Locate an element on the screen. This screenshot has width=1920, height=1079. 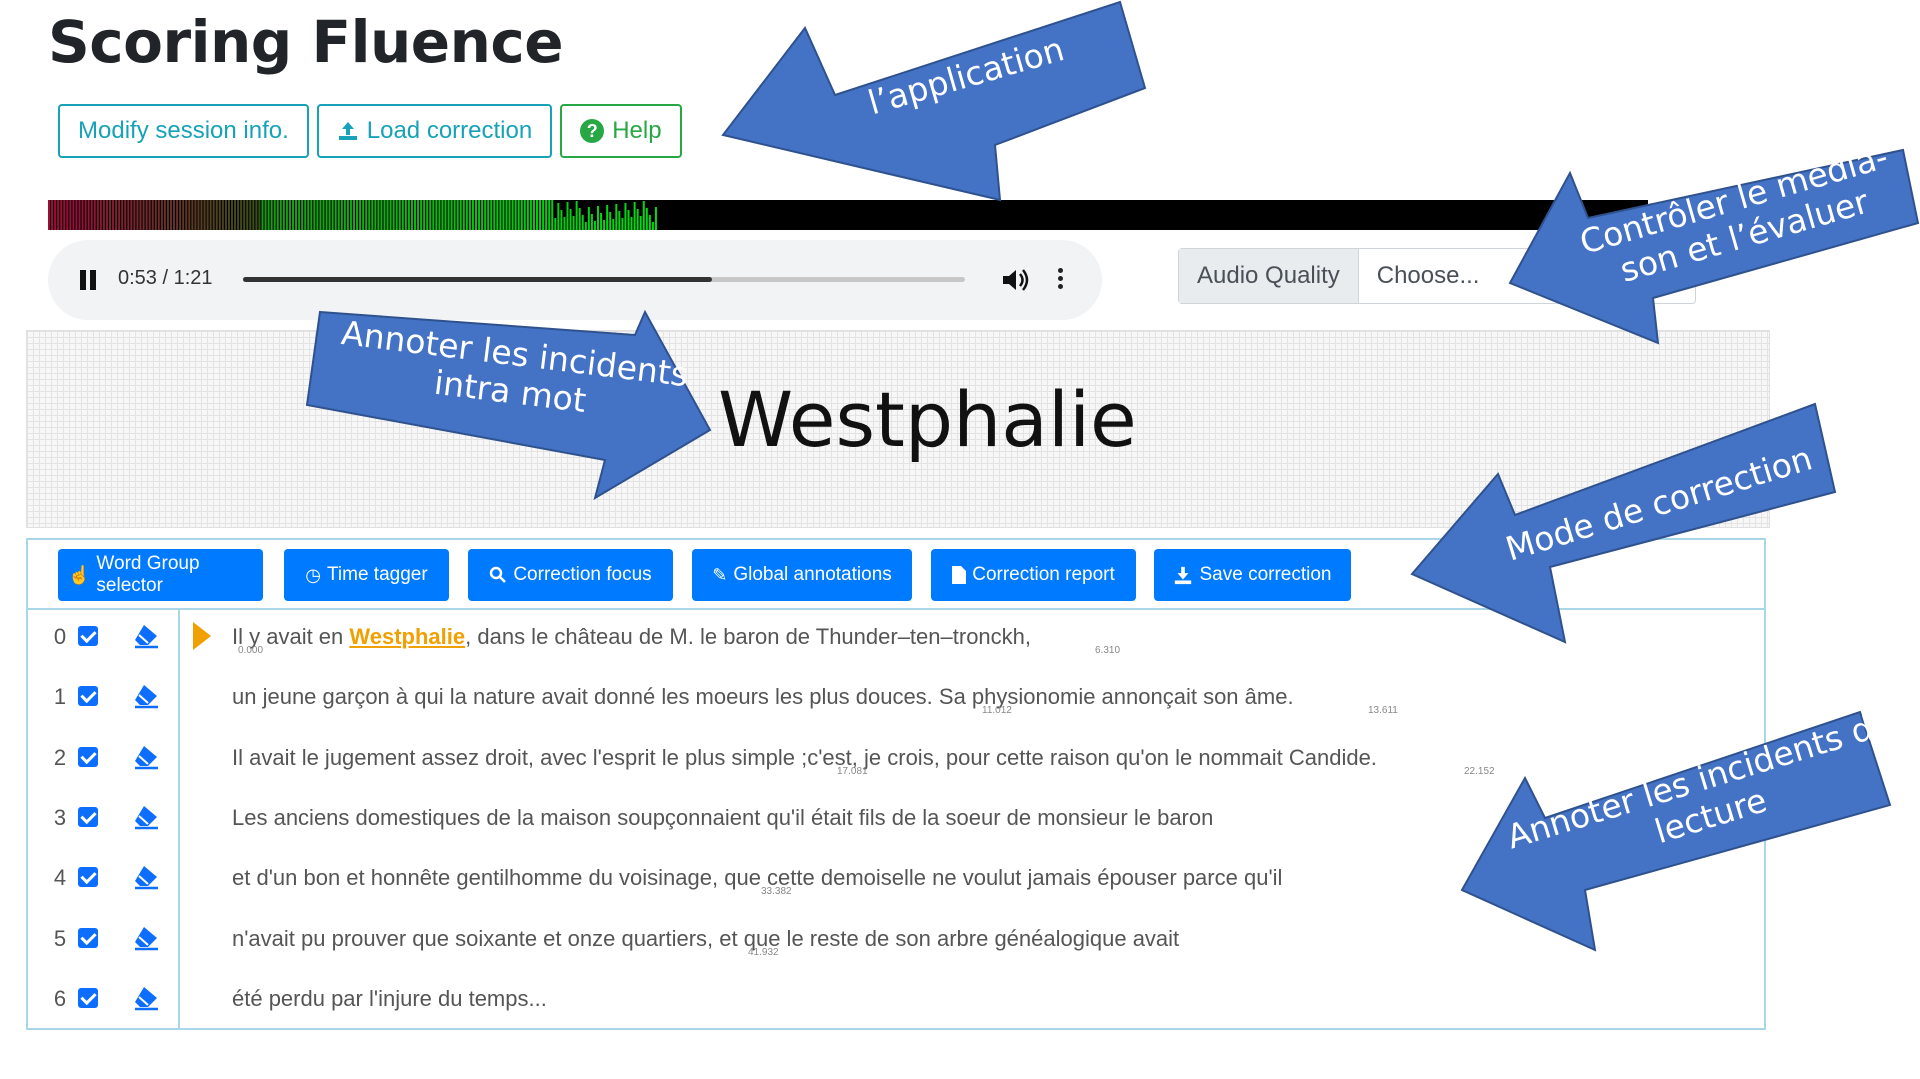
global-annotations-button: ✎ Global annotations is located at coordinates (802, 575).